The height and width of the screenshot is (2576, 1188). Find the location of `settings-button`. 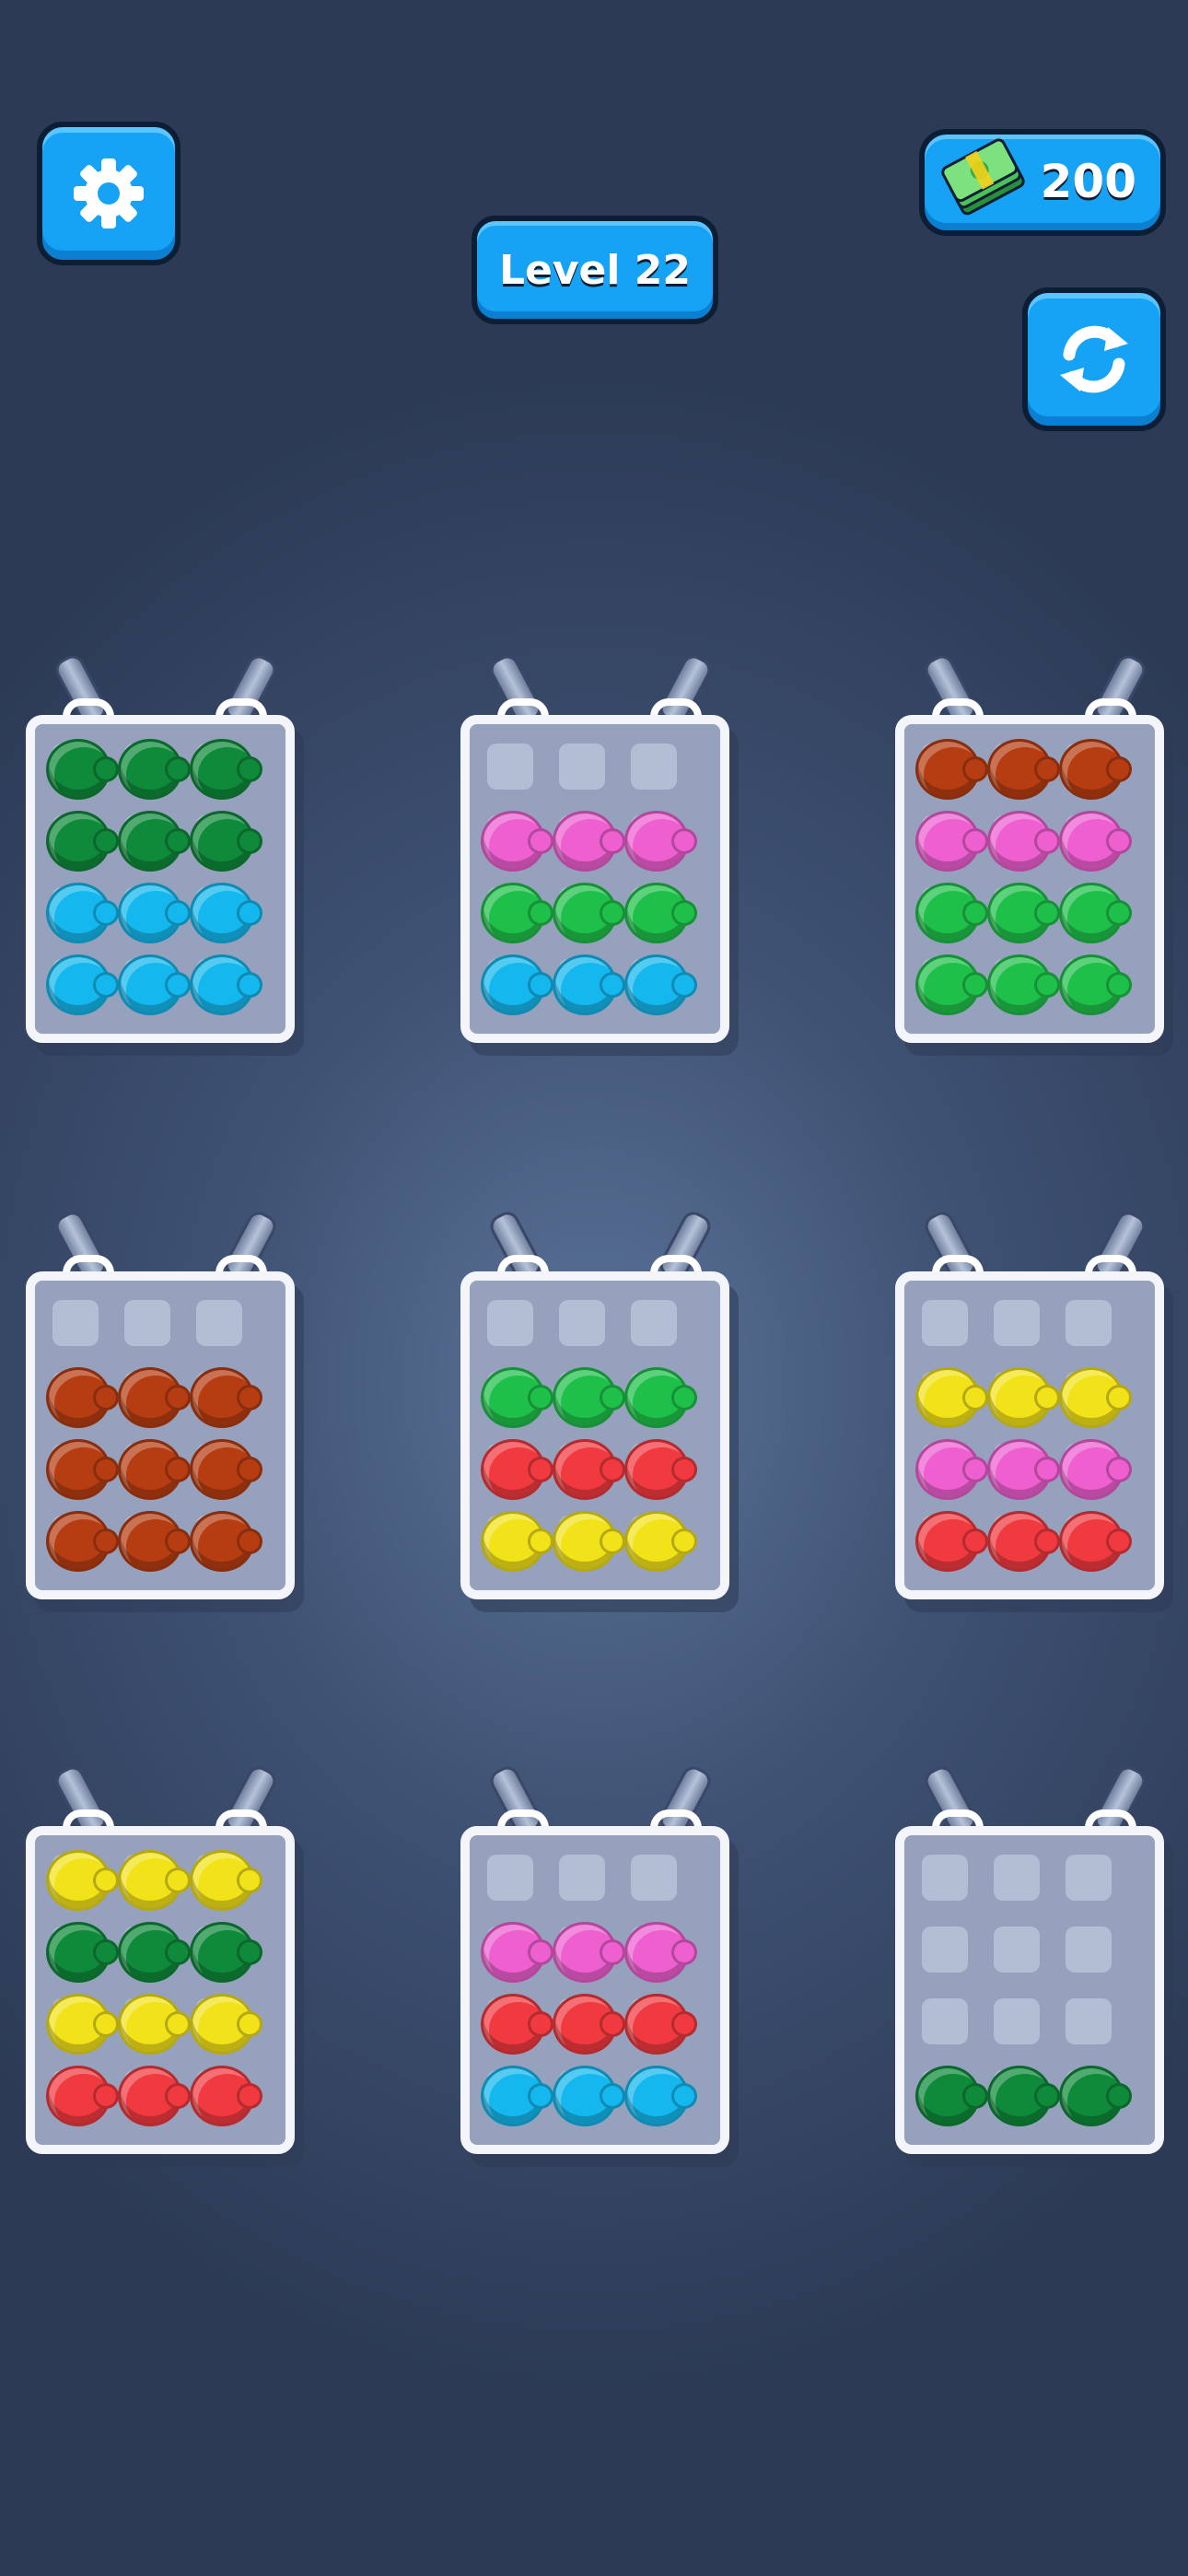

settings-button is located at coordinates (109, 193).